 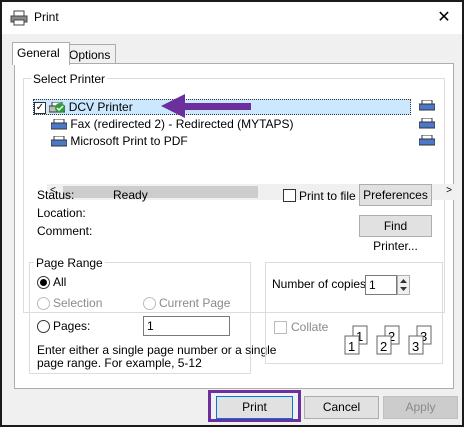 I want to click on print-to-file-checkbox, so click(x=289, y=195).